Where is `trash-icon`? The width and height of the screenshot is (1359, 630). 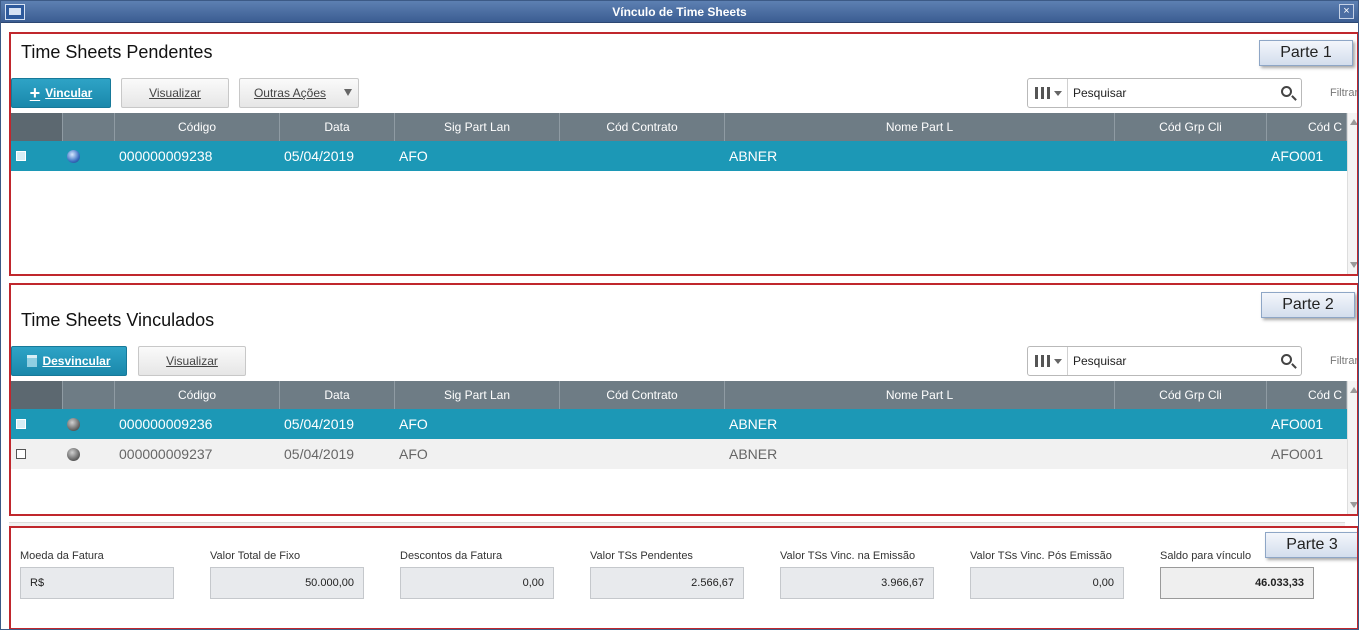
trash-icon is located at coordinates (32, 361).